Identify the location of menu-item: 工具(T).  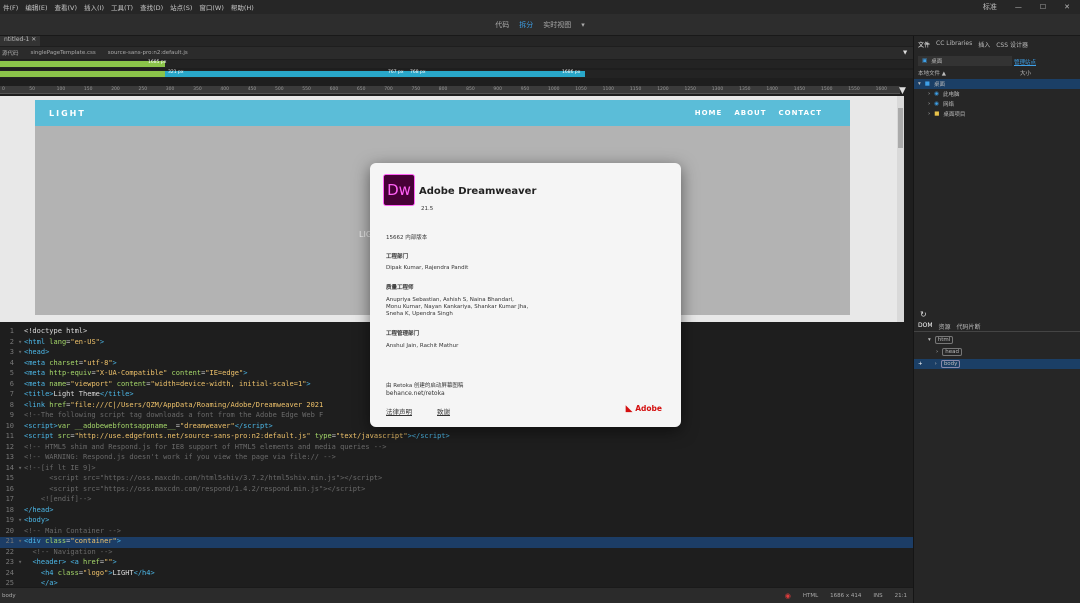
(120, 7).